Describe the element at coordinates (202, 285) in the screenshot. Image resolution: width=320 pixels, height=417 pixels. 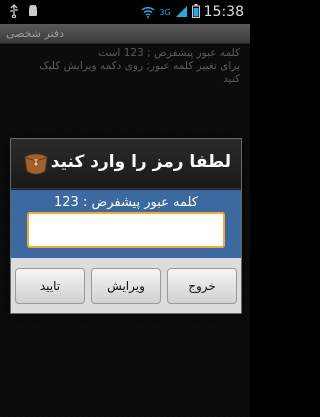
I see `exit-button: خروج` at that location.